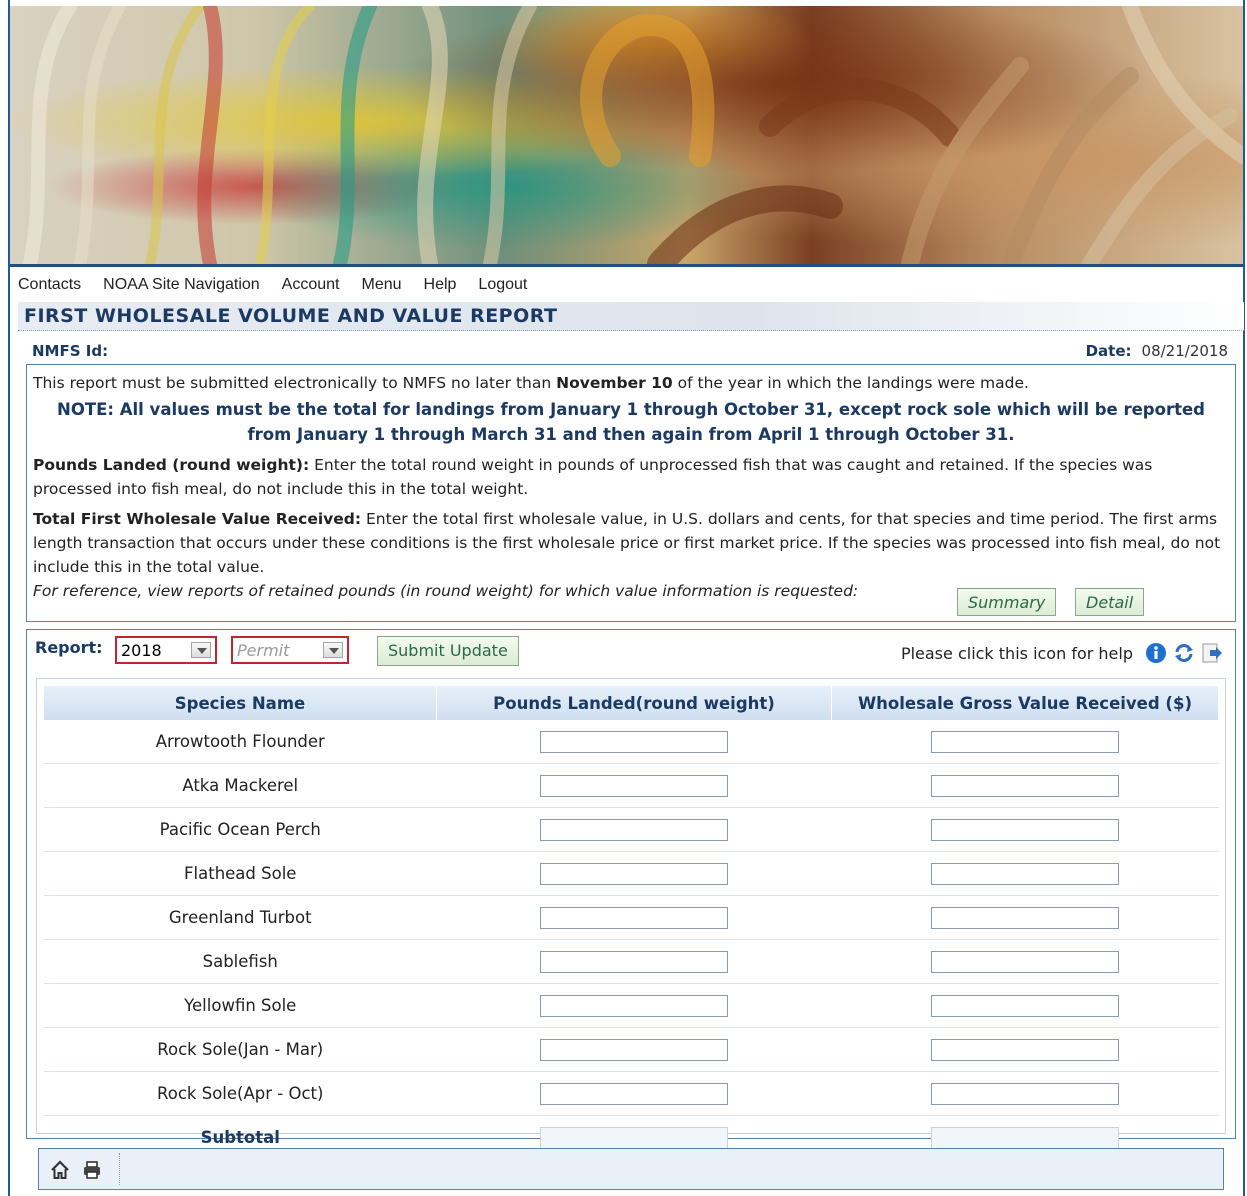 The image size is (1247, 1196). I want to click on nav-logout: Logout, so click(502, 285).